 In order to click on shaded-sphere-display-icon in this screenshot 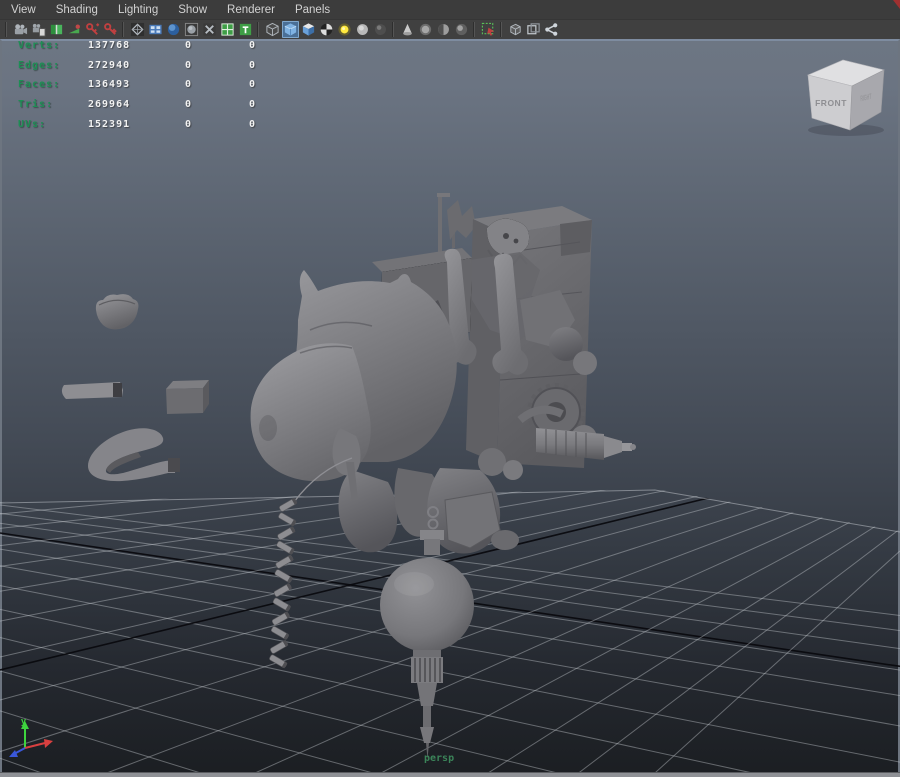, I will do `click(173, 29)`.